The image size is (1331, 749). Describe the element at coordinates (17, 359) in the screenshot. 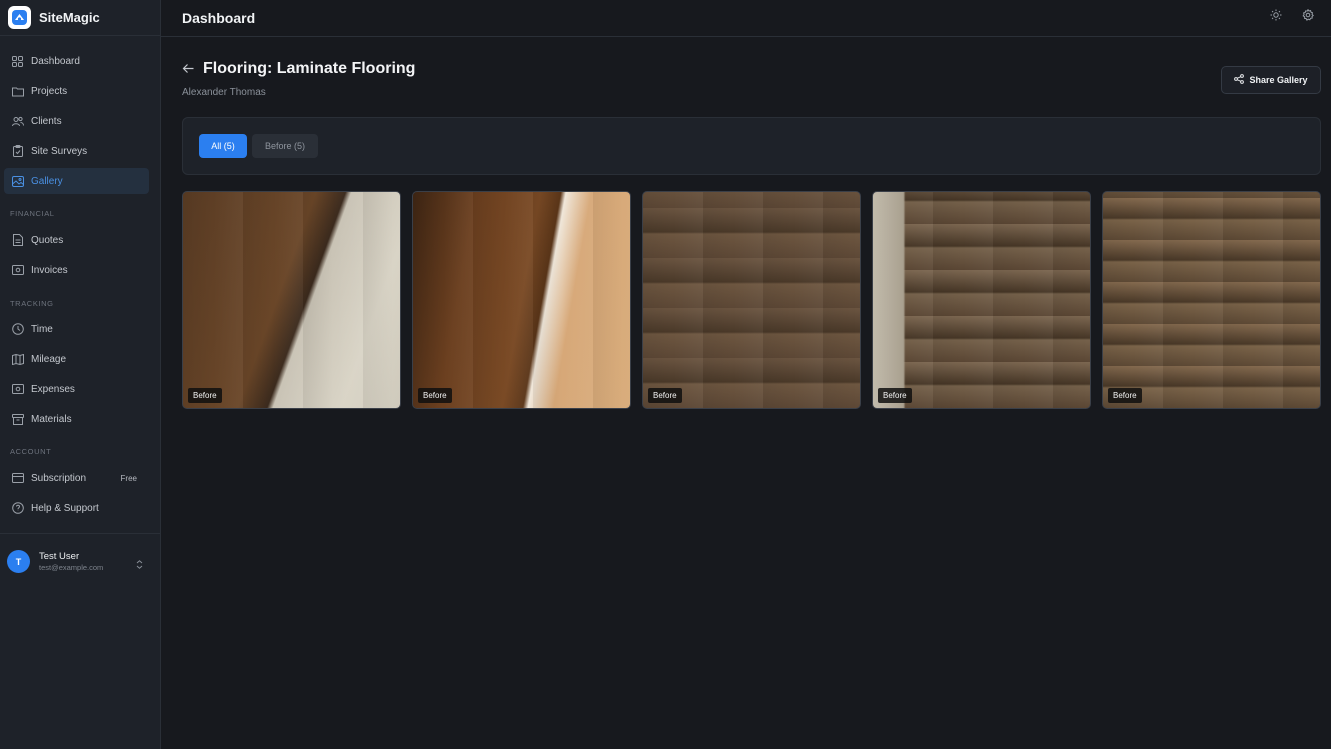

I see `map-icon` at that location.